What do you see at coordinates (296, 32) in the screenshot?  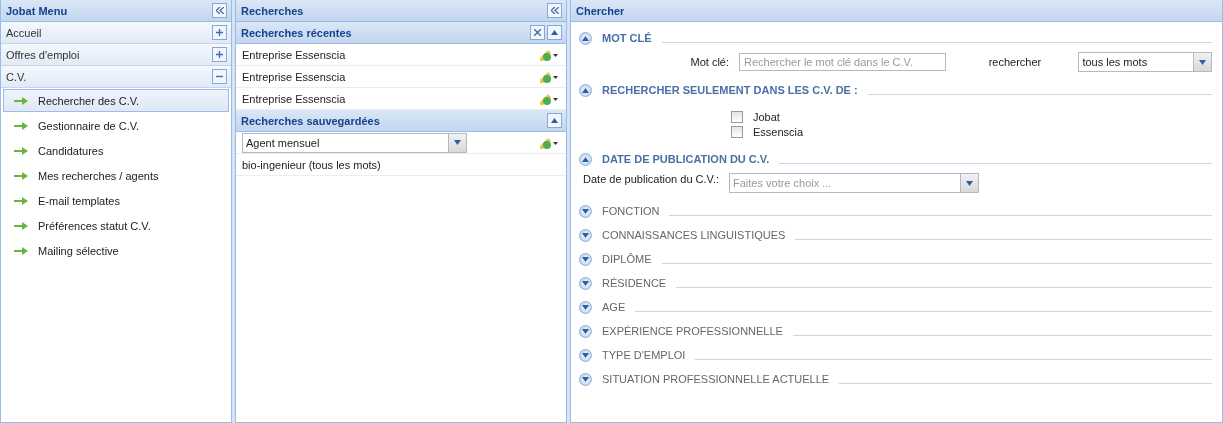 I see `panel-title: Recherches récentes` at bounding box center [296, 32].